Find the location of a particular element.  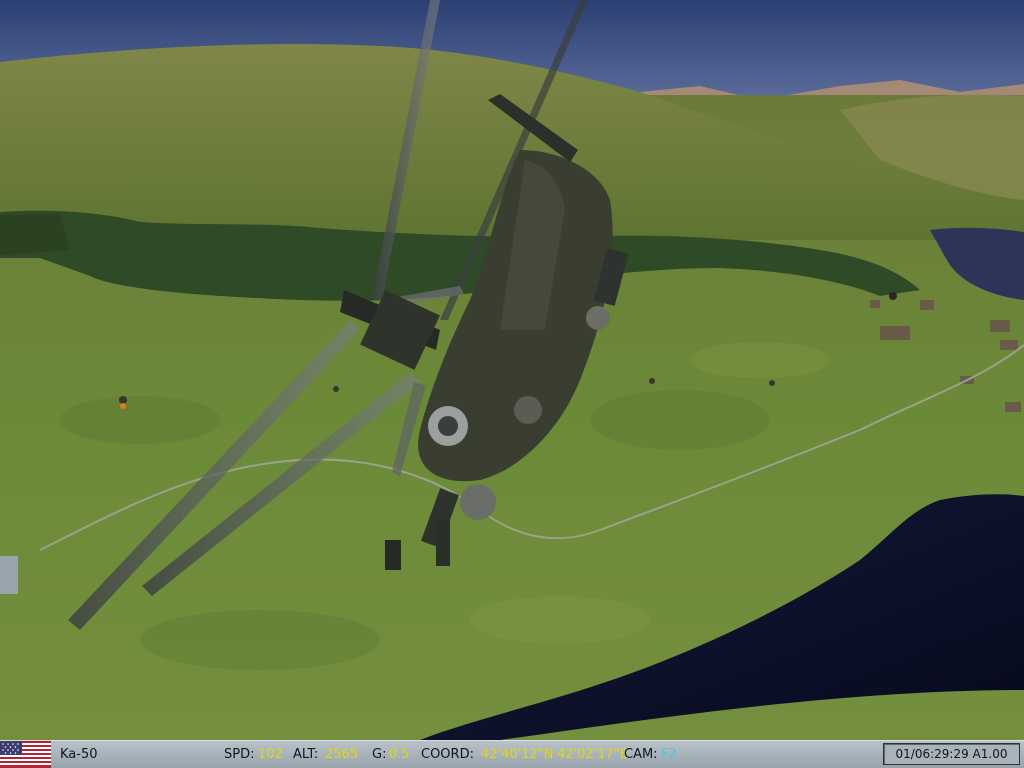

g-value: 0.5 is located at coordinates (399, 754).